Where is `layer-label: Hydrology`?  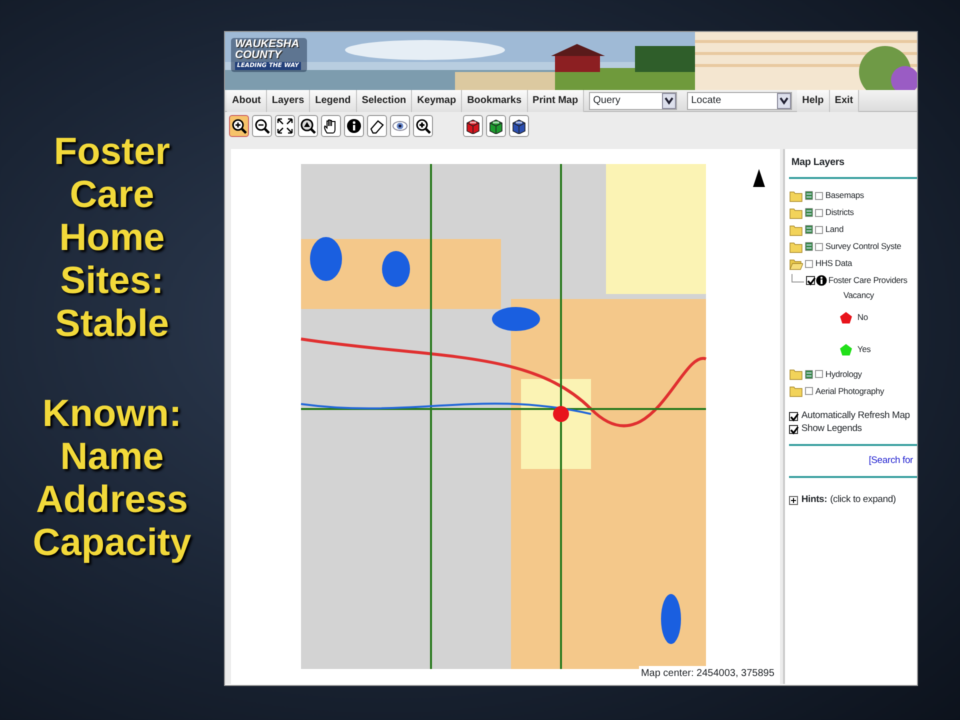
layer-label: Hydrology is located at coordinates (843, 374).